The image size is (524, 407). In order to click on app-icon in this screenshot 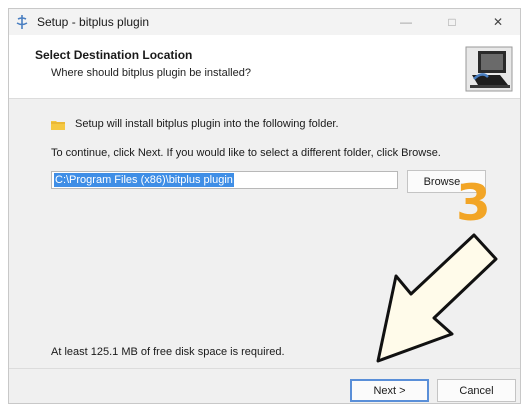, I will do `click(22, 22)`.